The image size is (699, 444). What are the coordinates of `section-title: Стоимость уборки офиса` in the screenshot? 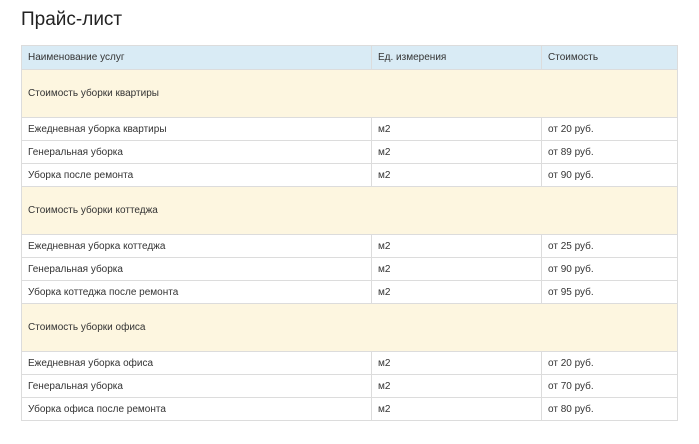 It's located at (349, 327).